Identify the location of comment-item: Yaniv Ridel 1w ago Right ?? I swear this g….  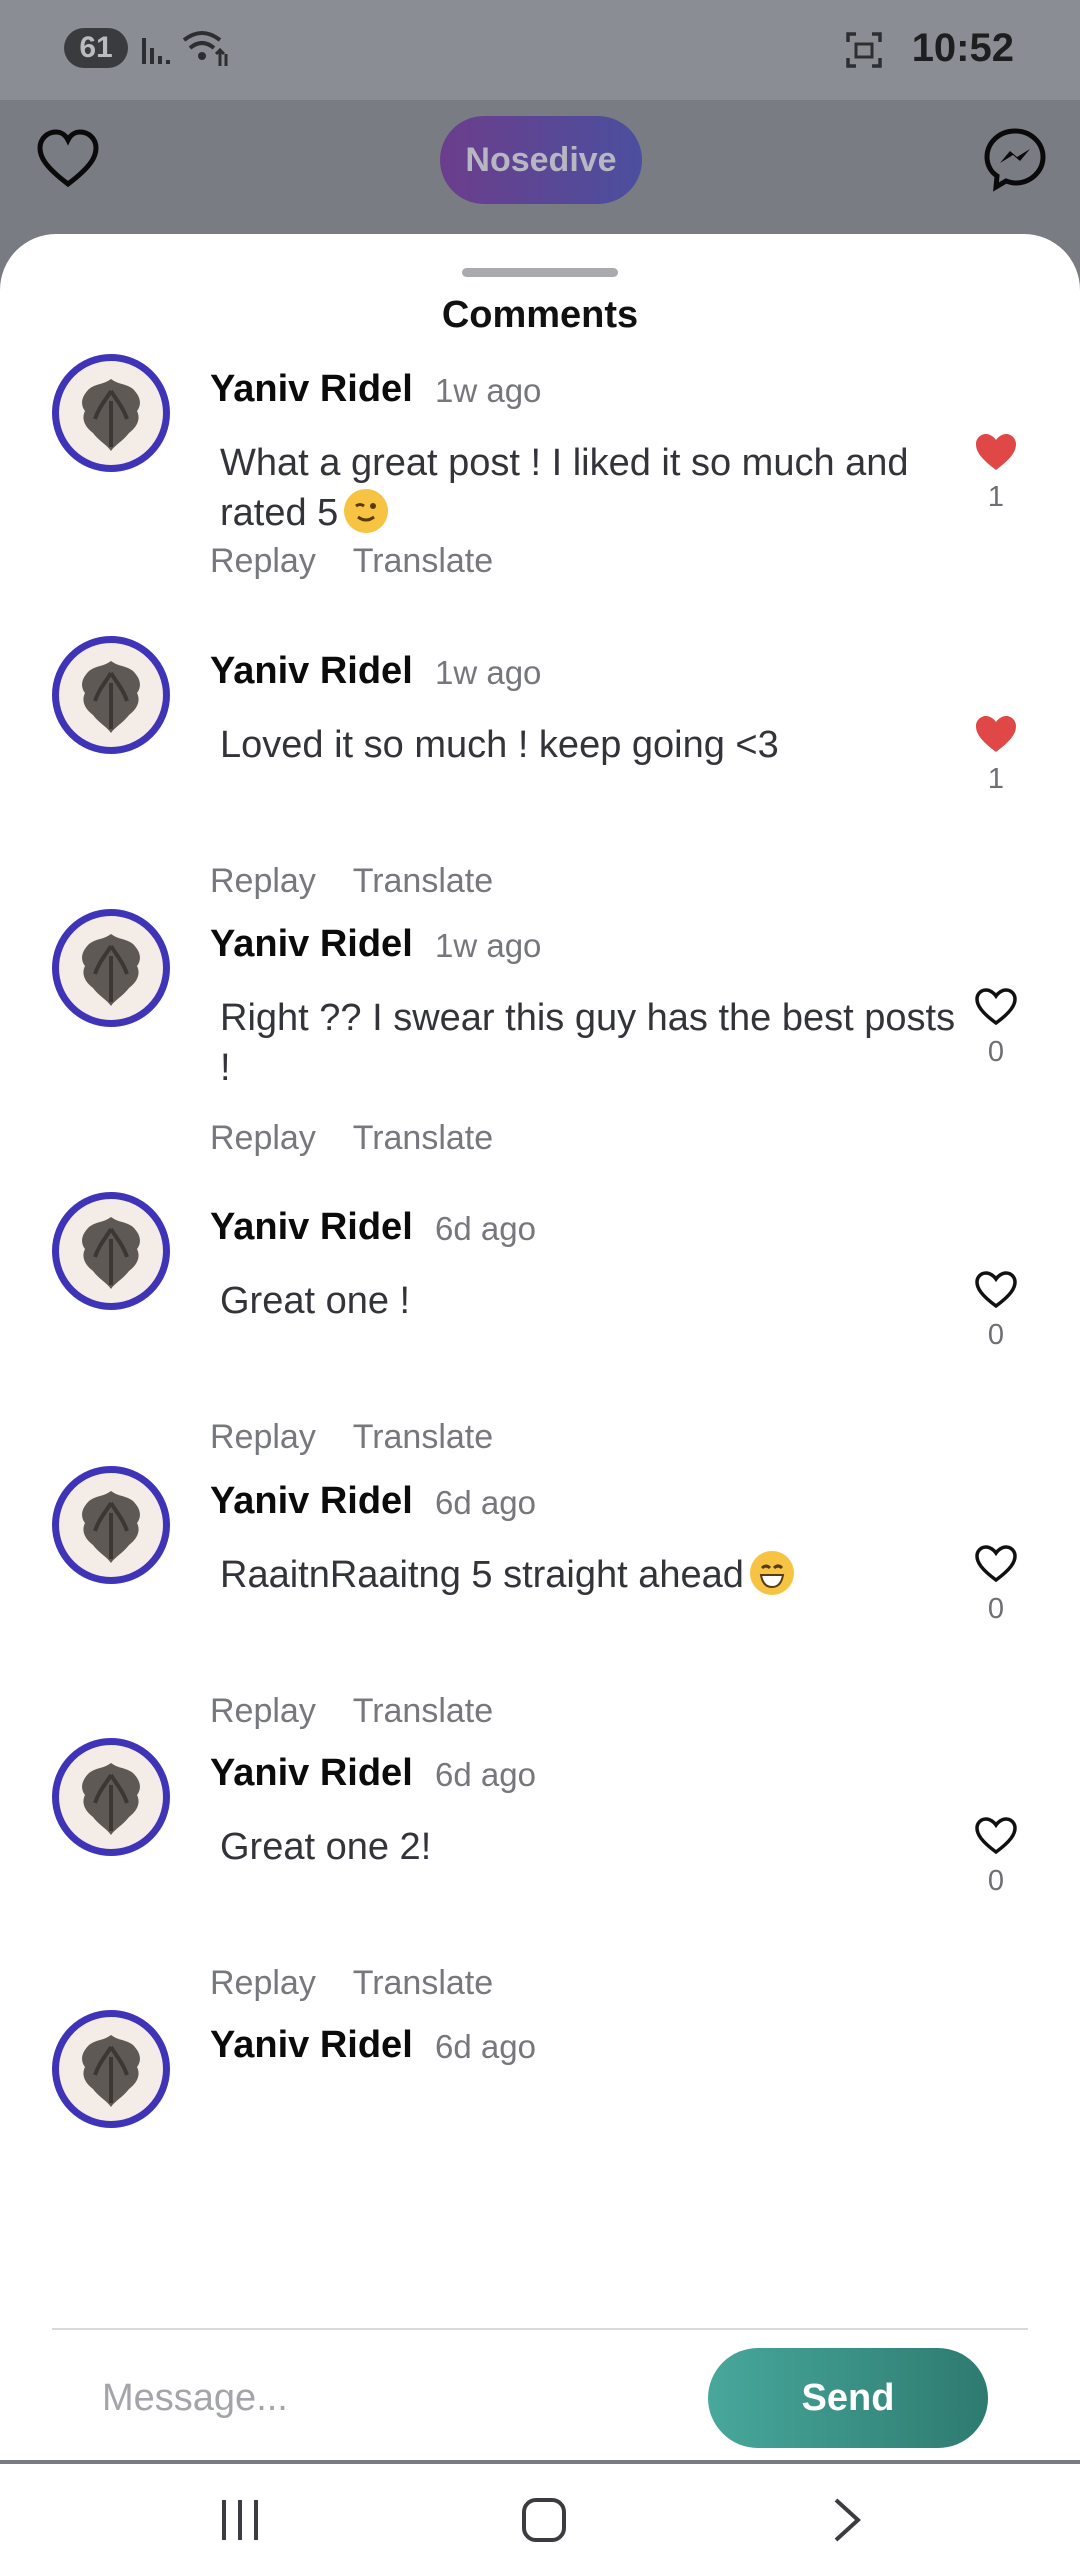
(540, 1045).